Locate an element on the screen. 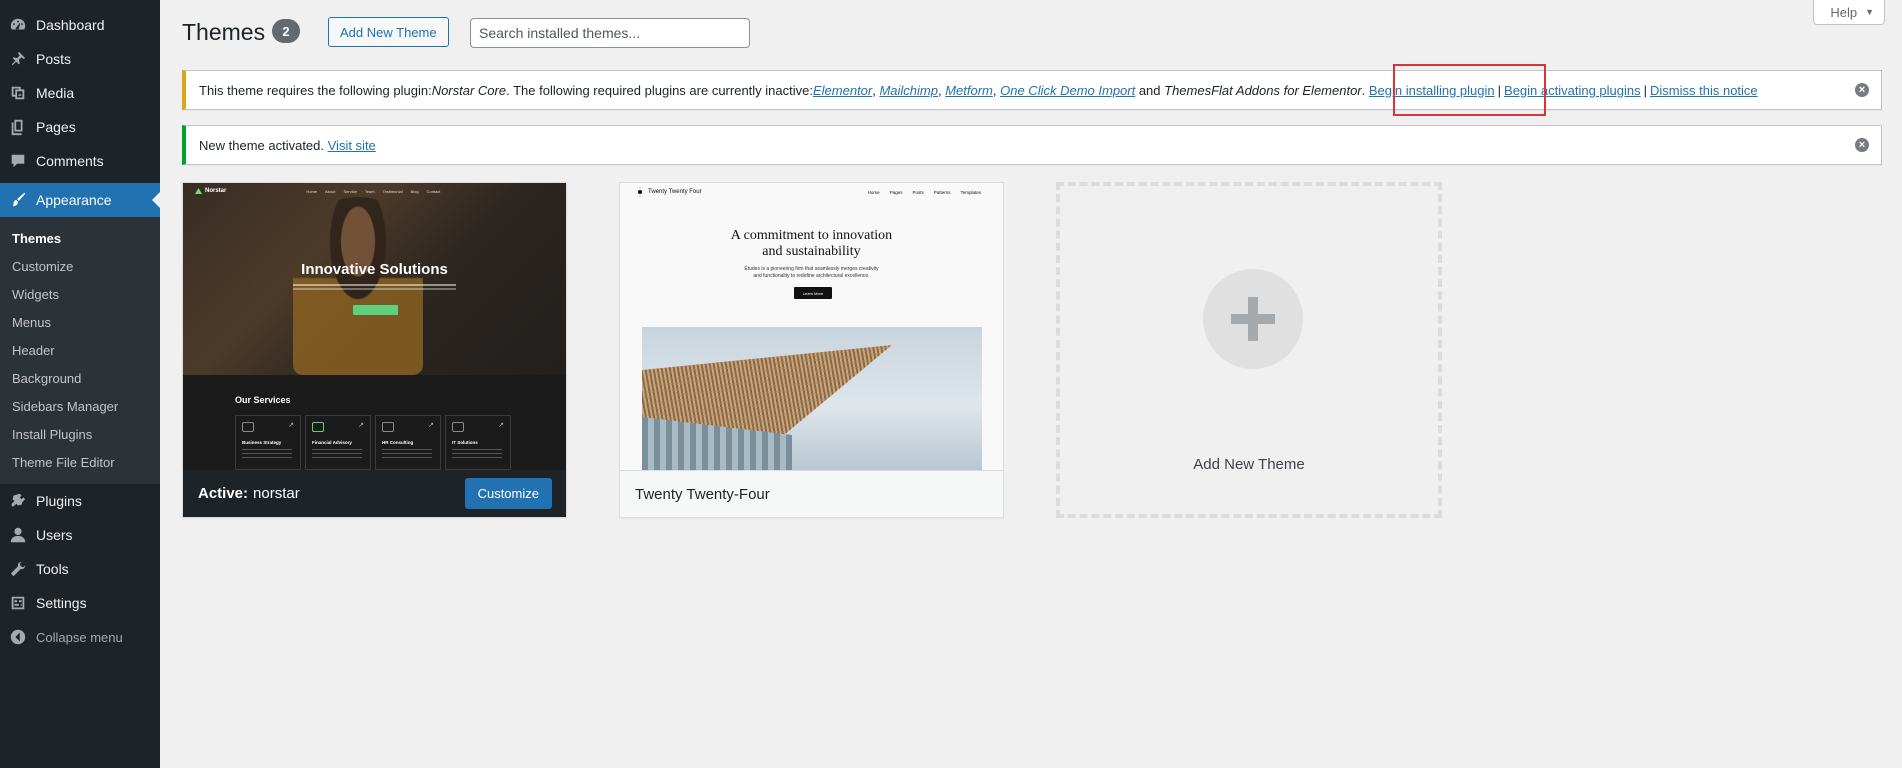 The height and width of the screenshot is (768, 1902). plugin-themesflat-addons: ThemesFlat Addons for Elementor is located at coordinates (1263, 90).